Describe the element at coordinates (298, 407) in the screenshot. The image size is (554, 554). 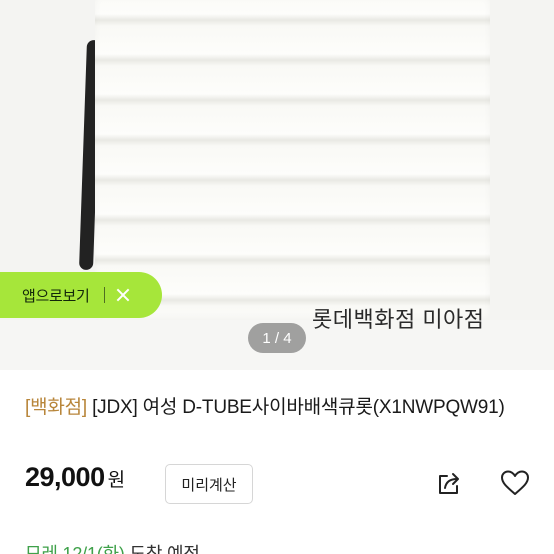
I see `product-name: [JDX] 여성 D-TUBE사이바배색큐롯(X1NWPQW91)` at that location.